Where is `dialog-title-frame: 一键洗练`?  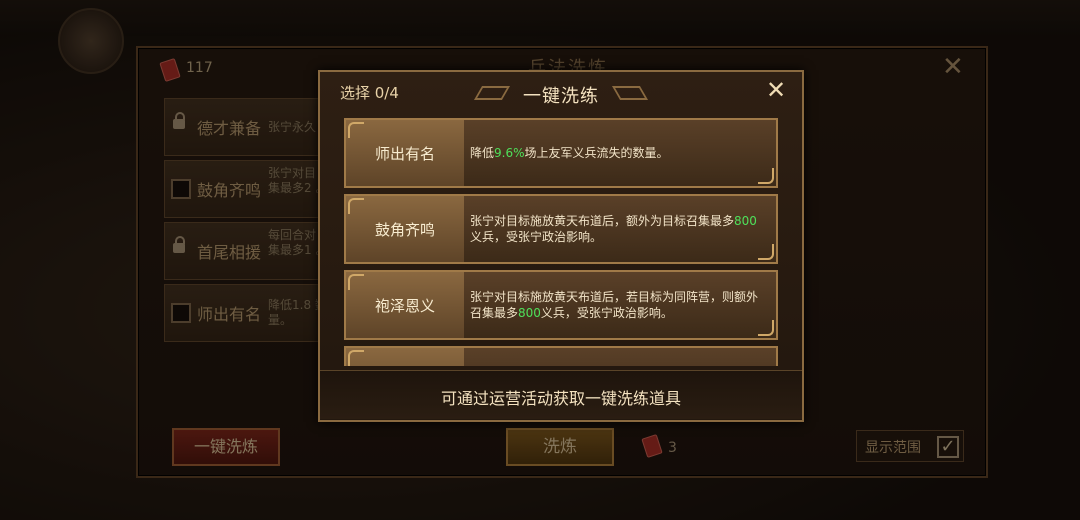
dialog-title-frame: 一键洗练 is located at coordinates (561, 92).